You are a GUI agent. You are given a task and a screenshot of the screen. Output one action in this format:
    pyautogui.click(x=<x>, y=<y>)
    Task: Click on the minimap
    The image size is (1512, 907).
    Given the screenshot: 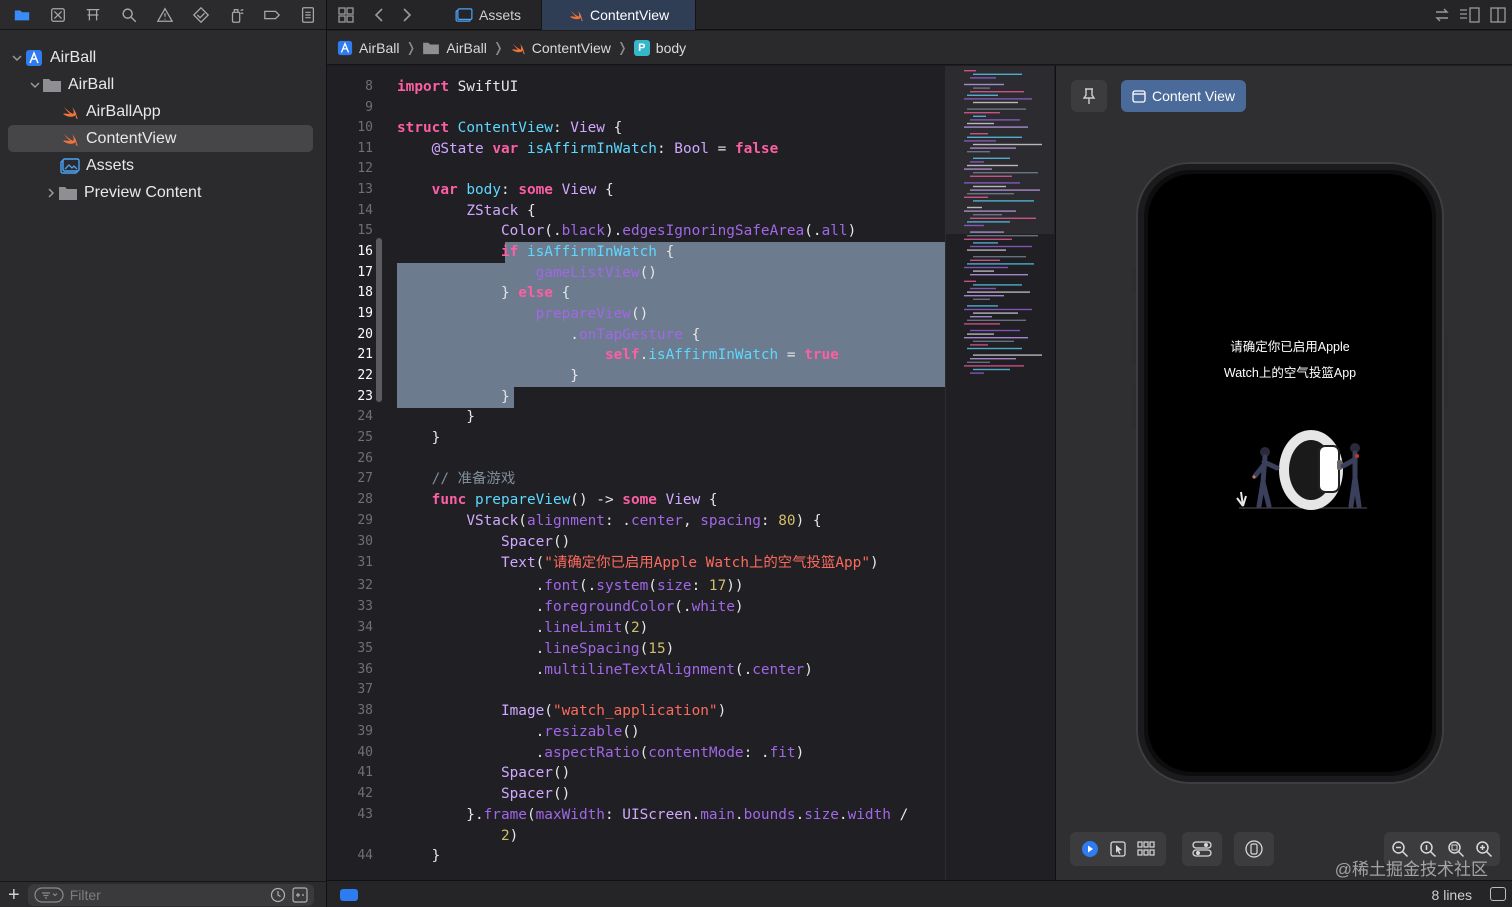 What is the action you would take?
    pyautogui.click(x=1000, y=473)
    